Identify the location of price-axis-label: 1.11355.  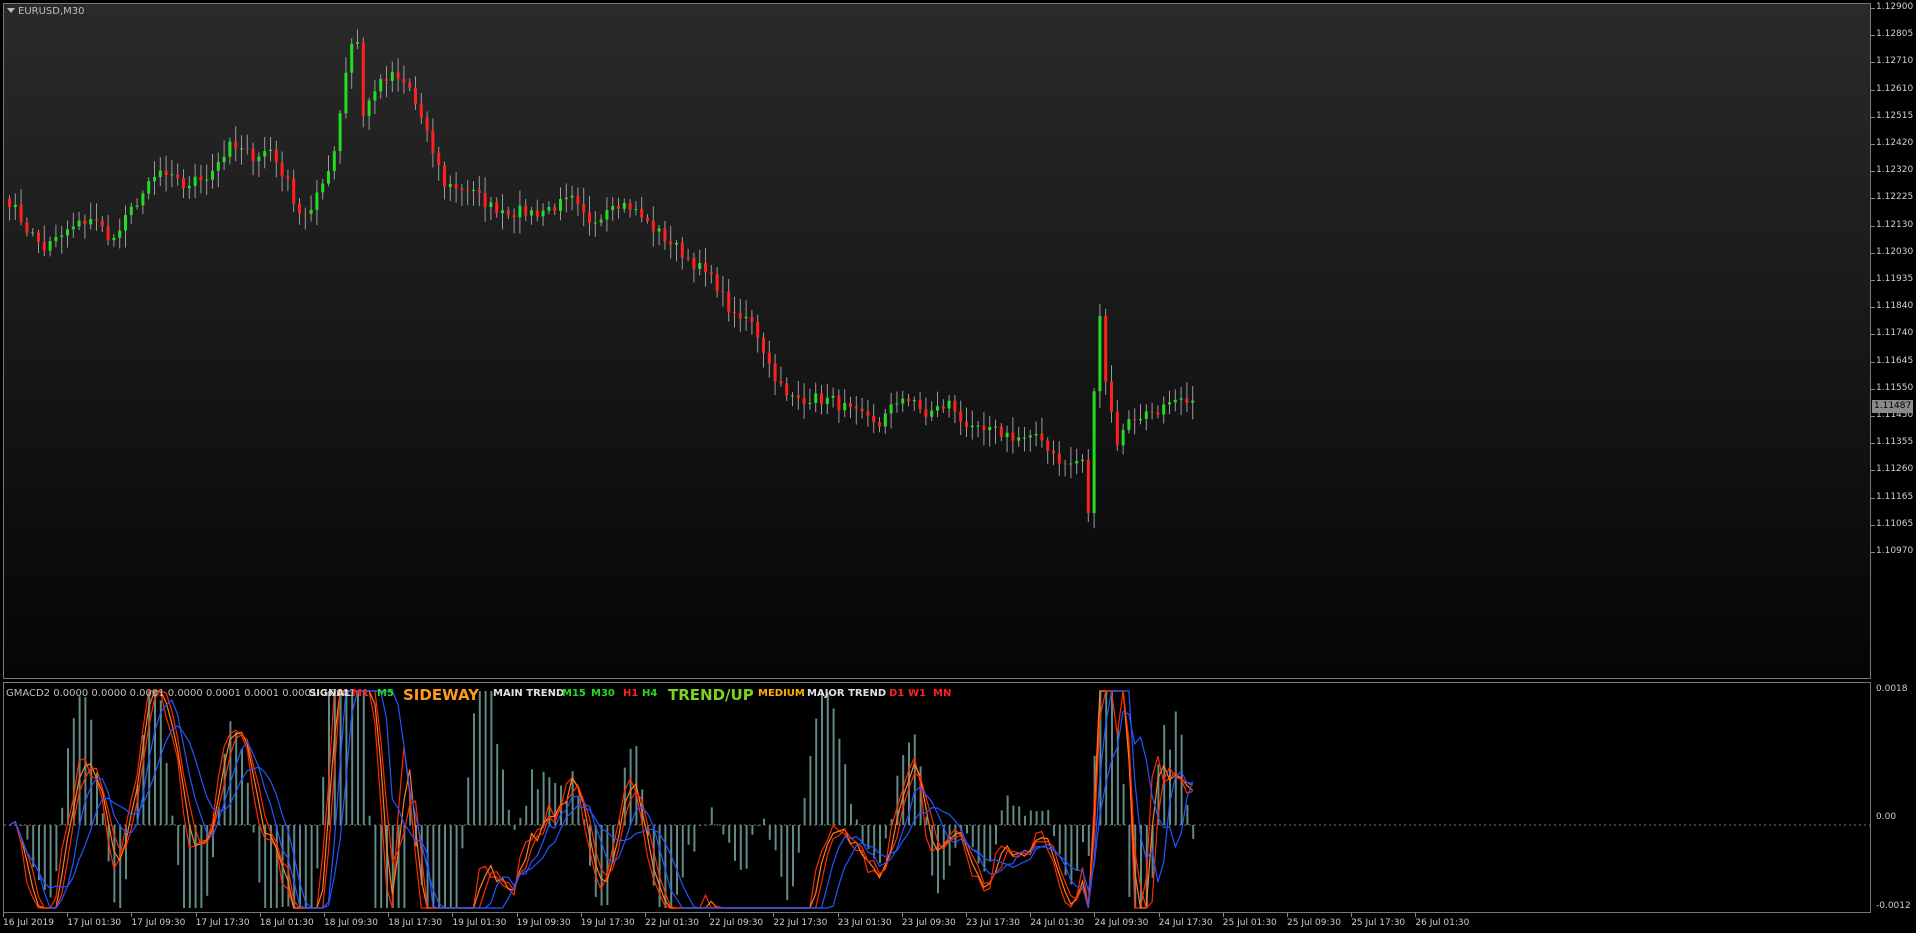
(1895, 442).